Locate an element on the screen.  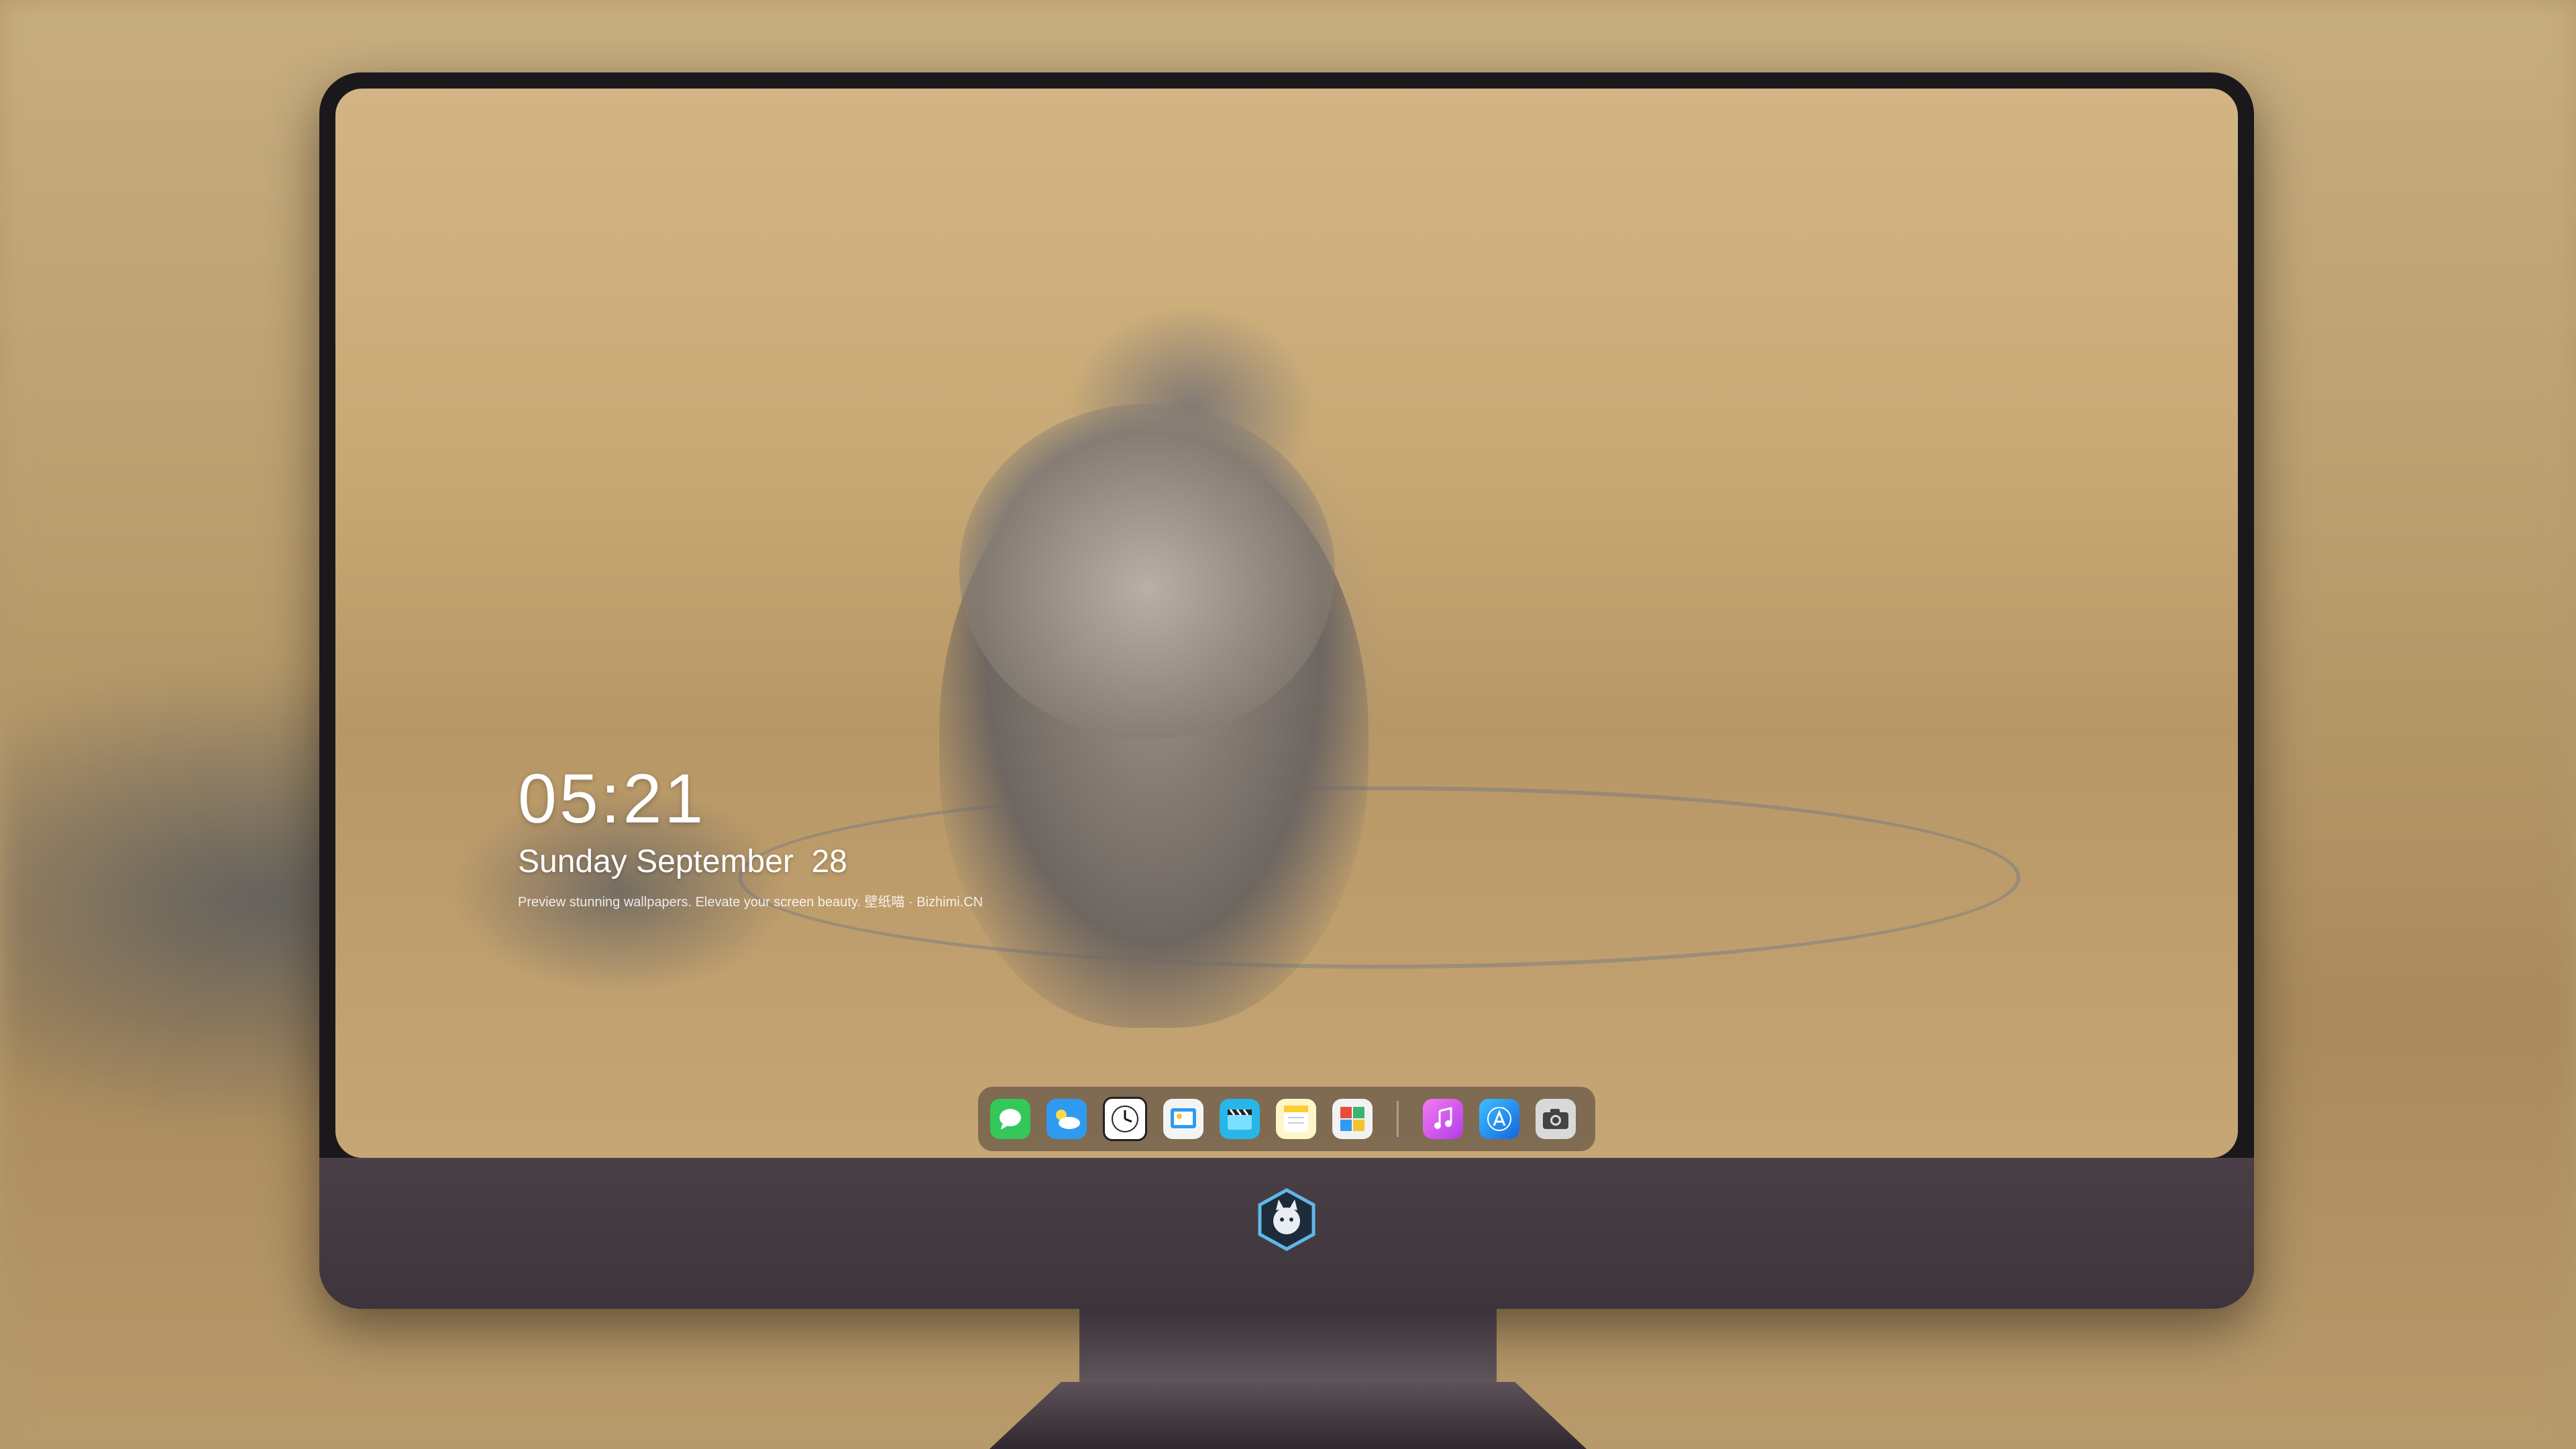
notes-icon is located at coordinates (1296, 1119).